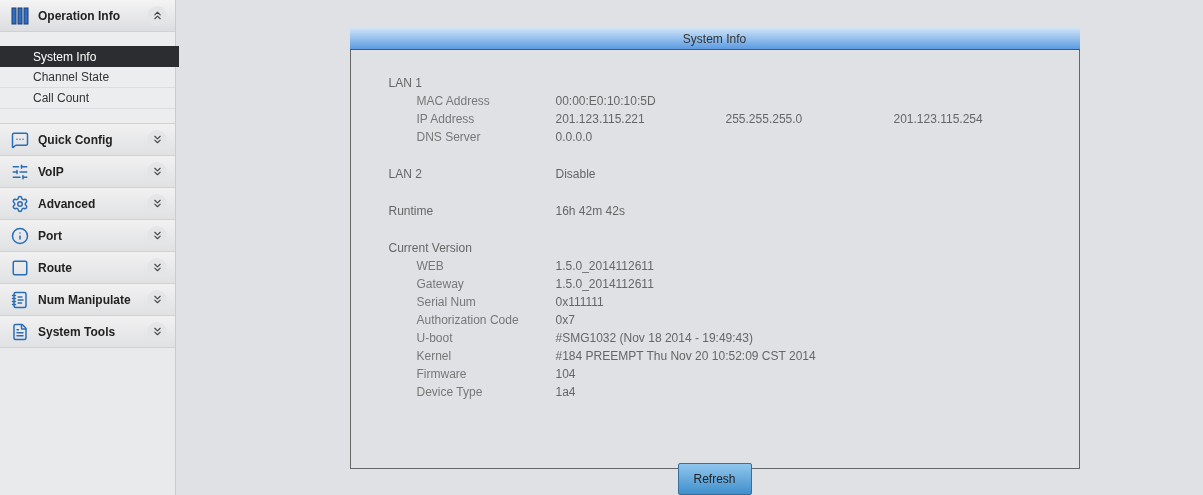  What do you see at coordinates (440, 284) in the screenshot?
I see `info-label: Gateway` at bounding box center [440, 284].